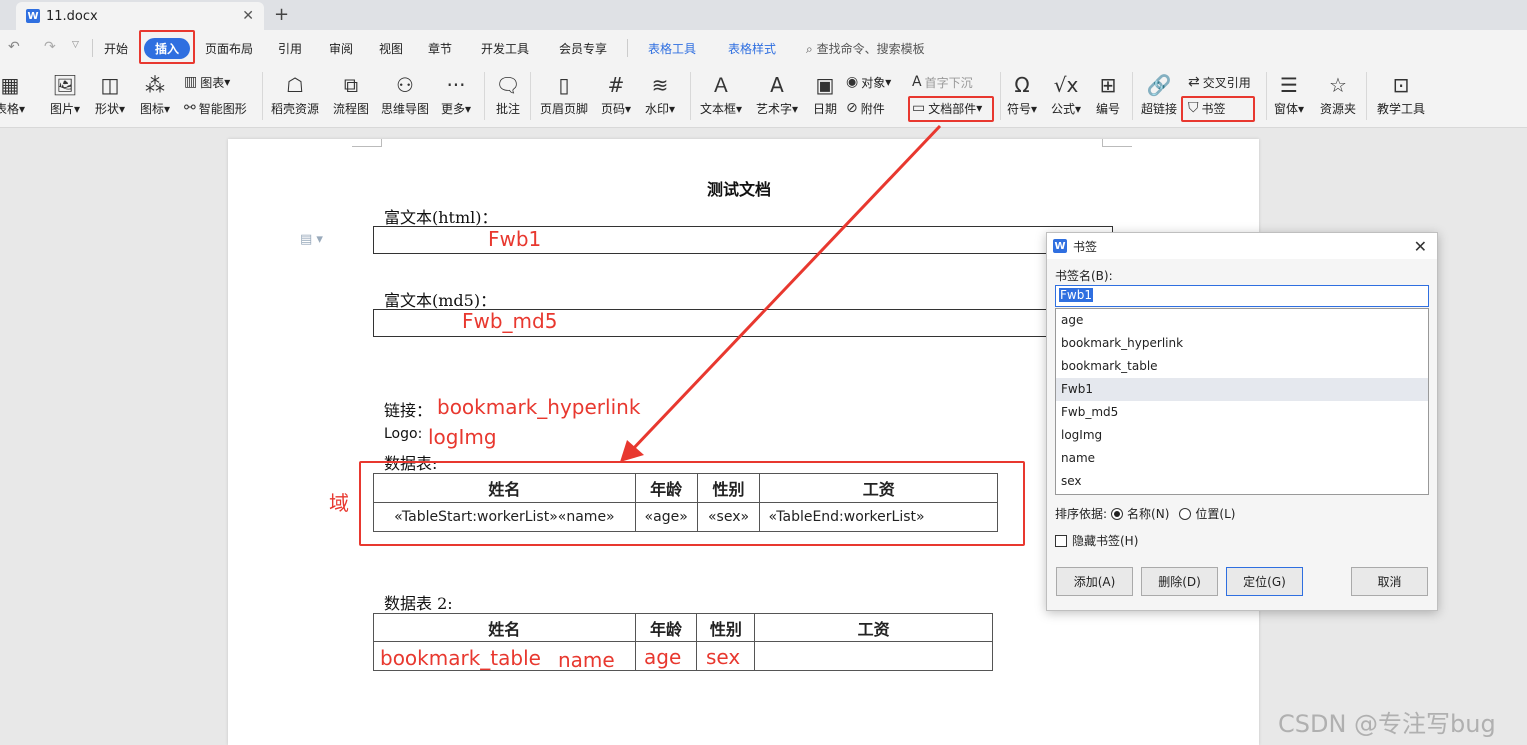  Describe the element at coordinates (865, 48) in the screenshot. I see `search-command: ⌕ 查找命令、搜索模板` at that location.